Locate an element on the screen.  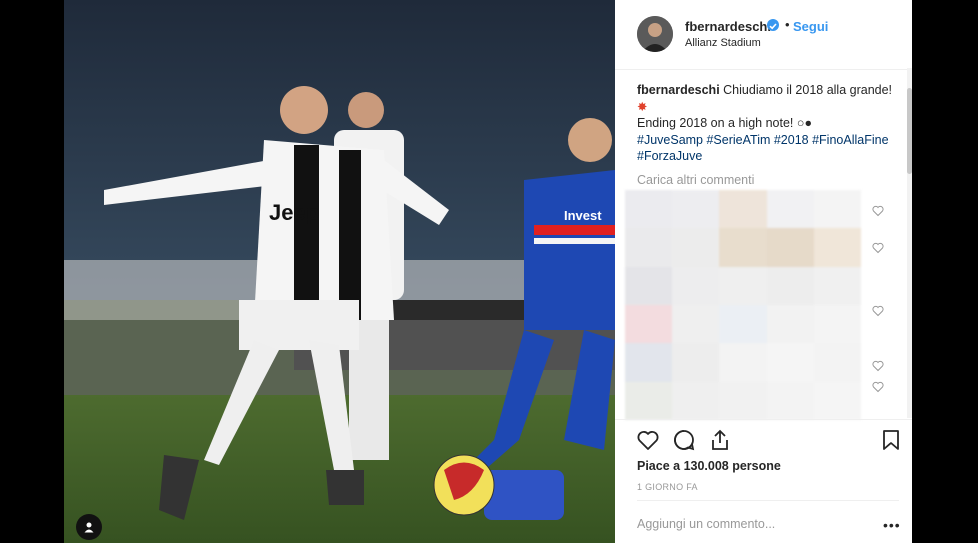
comments-scrollbar-thumb is located at coordinates (909, 131).